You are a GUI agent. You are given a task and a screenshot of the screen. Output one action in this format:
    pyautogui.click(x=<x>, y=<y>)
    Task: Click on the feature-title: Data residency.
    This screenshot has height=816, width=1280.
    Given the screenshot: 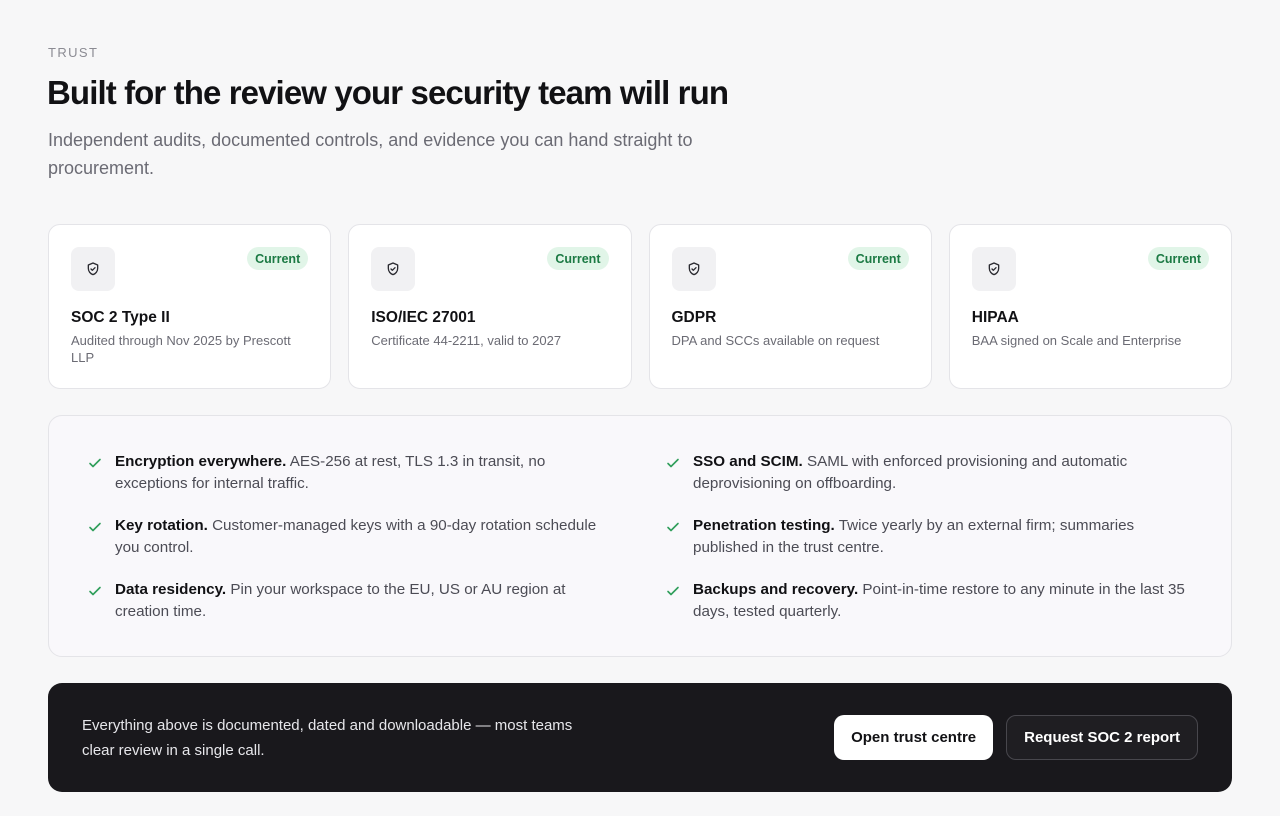 What is the action you would take?
    pyautogui.click(x=171, y=589)
    